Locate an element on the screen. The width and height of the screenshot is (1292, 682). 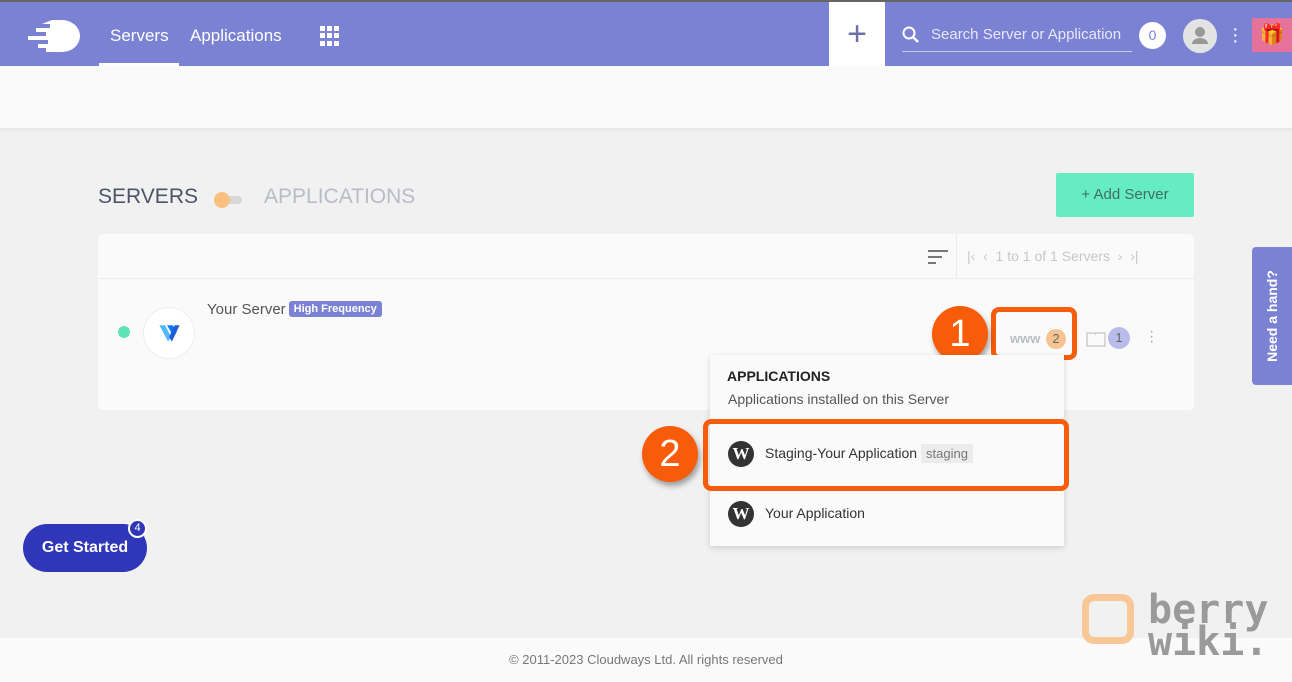
notification-count: 0 is located at coordinates (1152, 35).